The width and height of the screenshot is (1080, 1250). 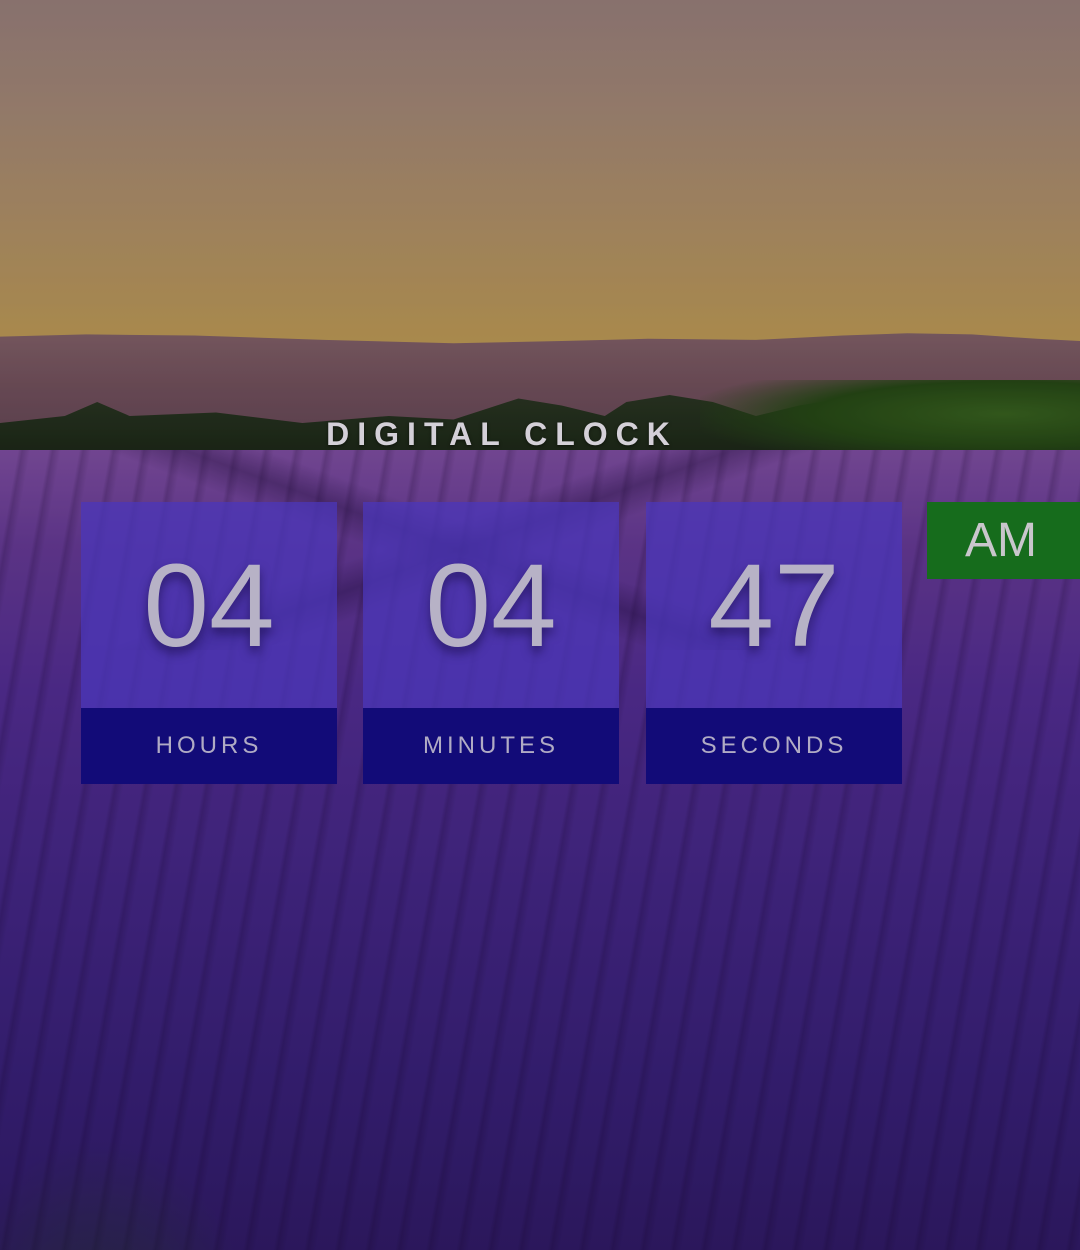 I want to click on clock-title: DIGITAL CLOCK, so click(x=502, y=434).